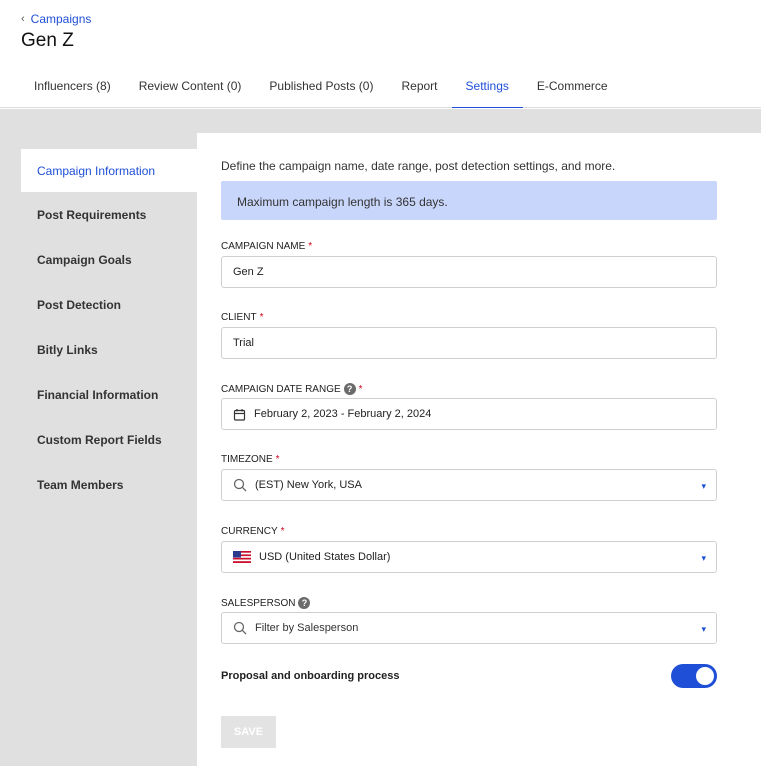  Describe the element at coordinates (248, 272) in the screenshot. I see `campaign-name-value: Gen Z` at that location.